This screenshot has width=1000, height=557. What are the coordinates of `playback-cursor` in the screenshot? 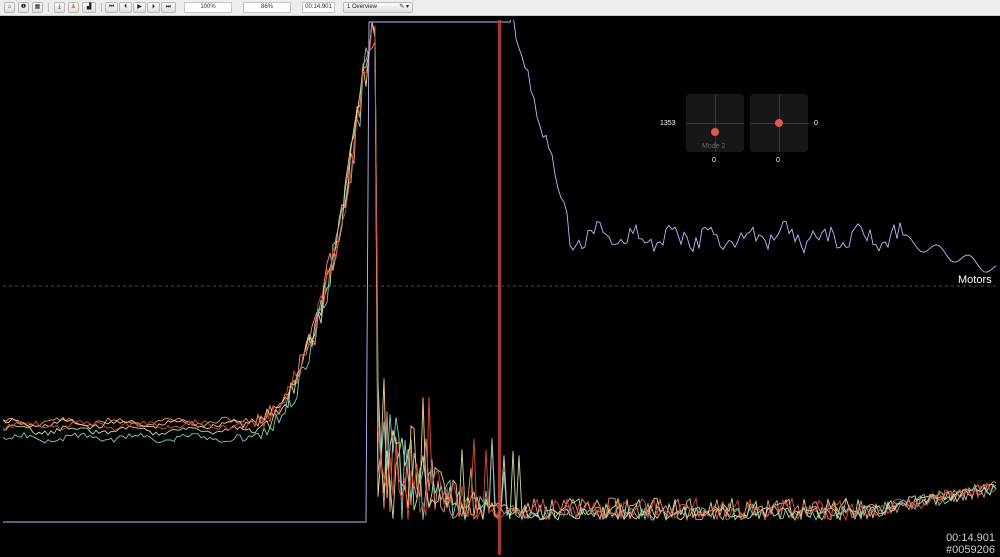 It's located at (499, 287).